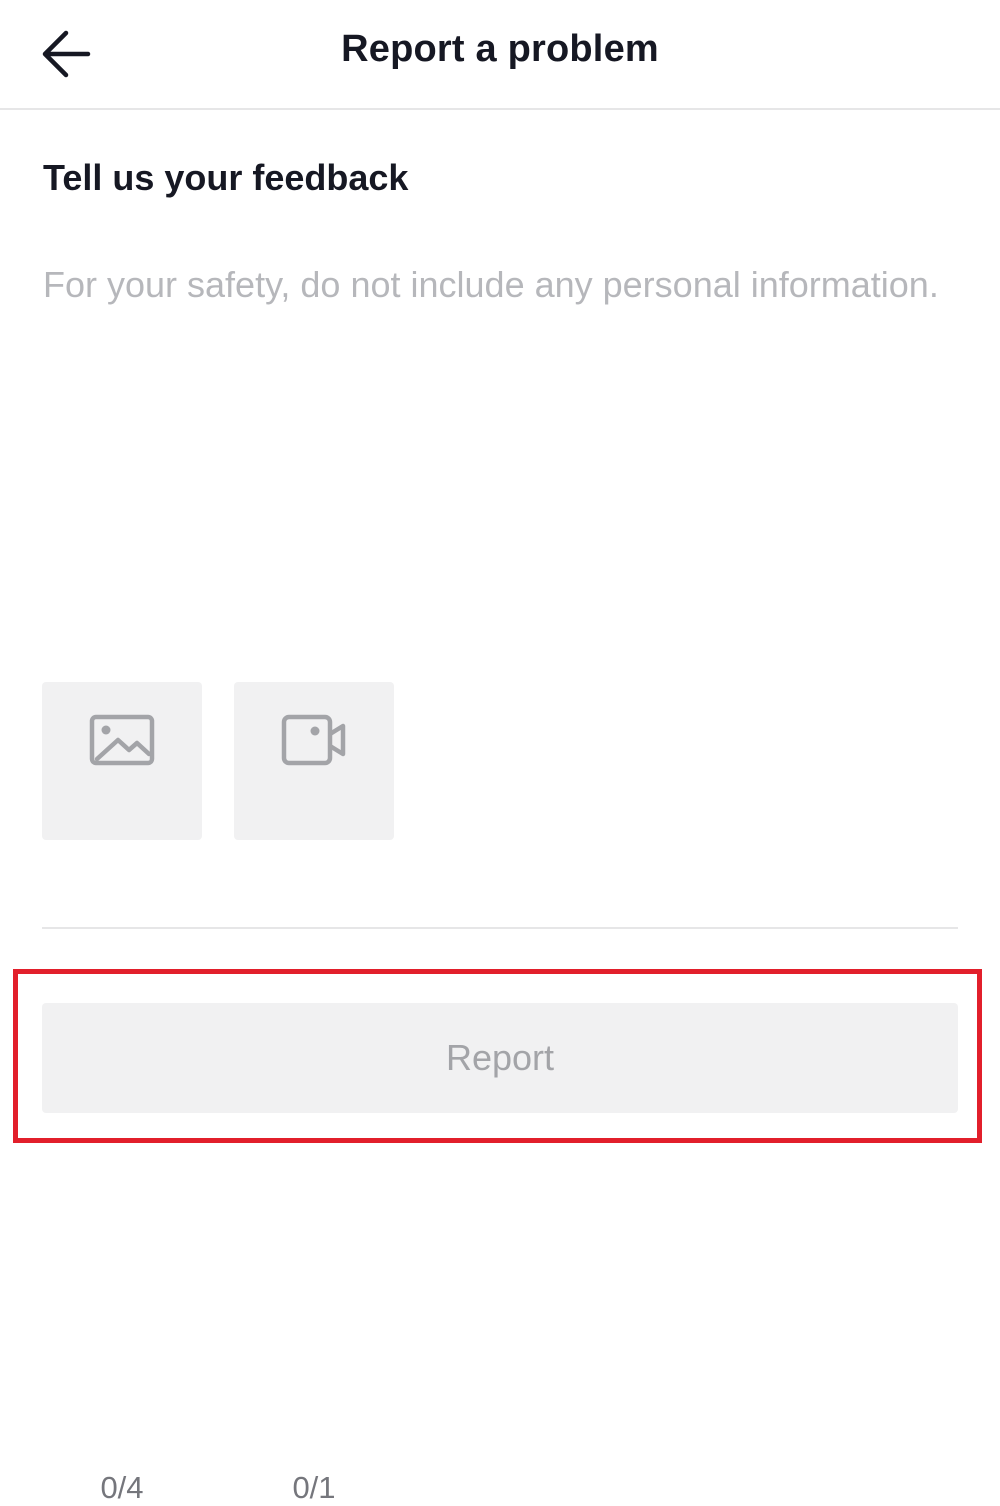  Describe the element at coordinates (500, 928) in the screenshot. I see `divider` at that location.